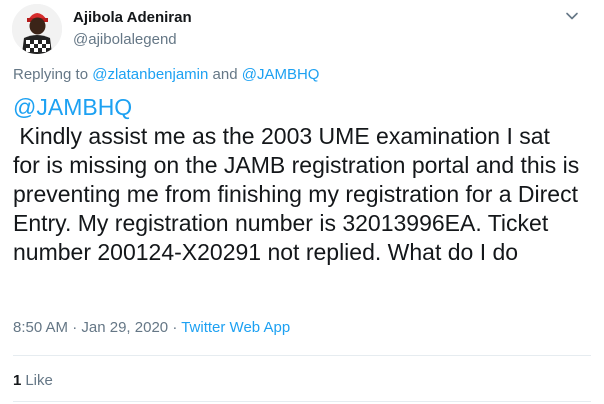  I want to click on user-handle: @ajibolalegend, so click(125, 39).